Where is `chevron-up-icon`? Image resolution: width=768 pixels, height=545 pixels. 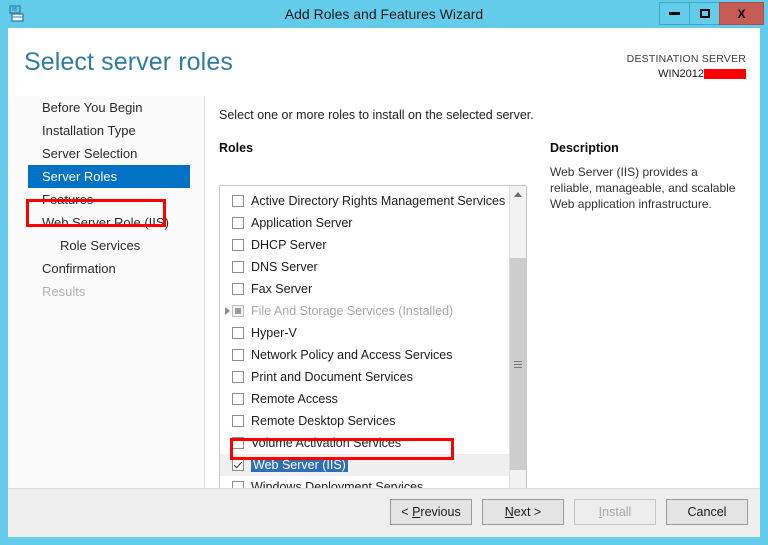 chevron-up-icon is located at coordinates (518, 194).